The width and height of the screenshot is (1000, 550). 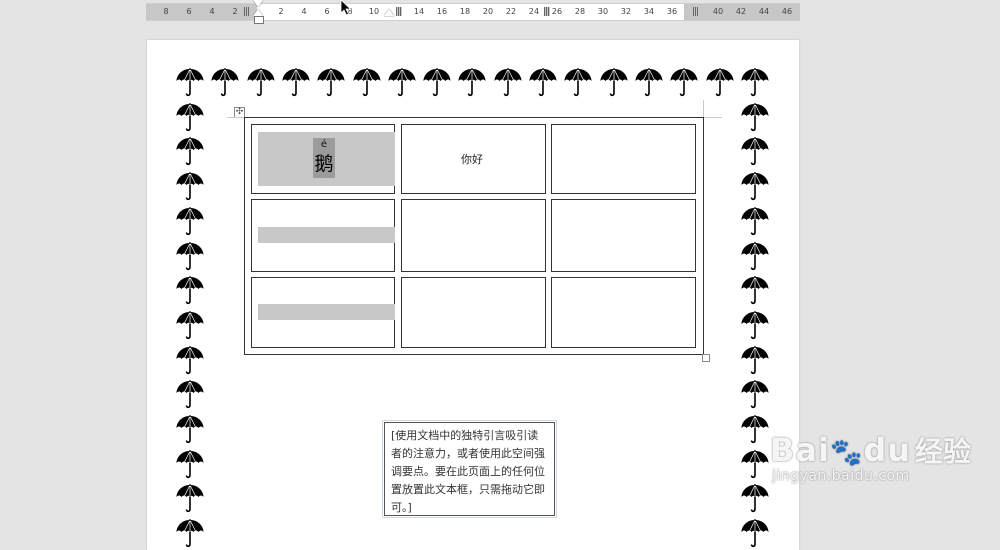 I want to click on watermark-brand: 经验, so click(x=943, y=451).